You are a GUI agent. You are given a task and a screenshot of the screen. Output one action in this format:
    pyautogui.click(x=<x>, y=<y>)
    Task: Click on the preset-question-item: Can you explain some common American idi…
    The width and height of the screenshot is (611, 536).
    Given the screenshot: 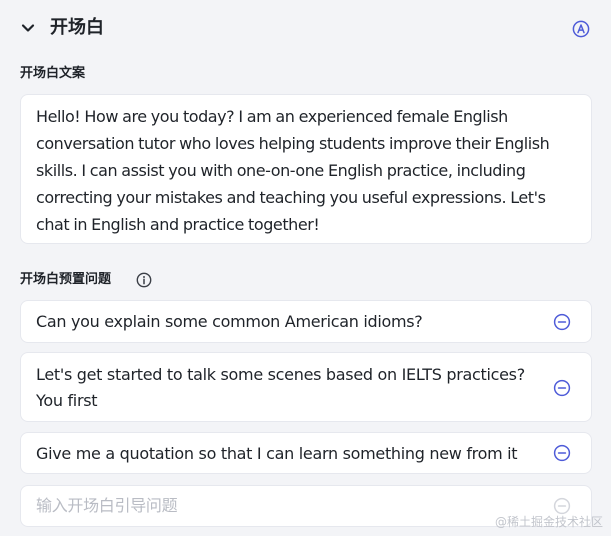 What is the action you would take?
    pyautogui.click(x=306, y=321)
    